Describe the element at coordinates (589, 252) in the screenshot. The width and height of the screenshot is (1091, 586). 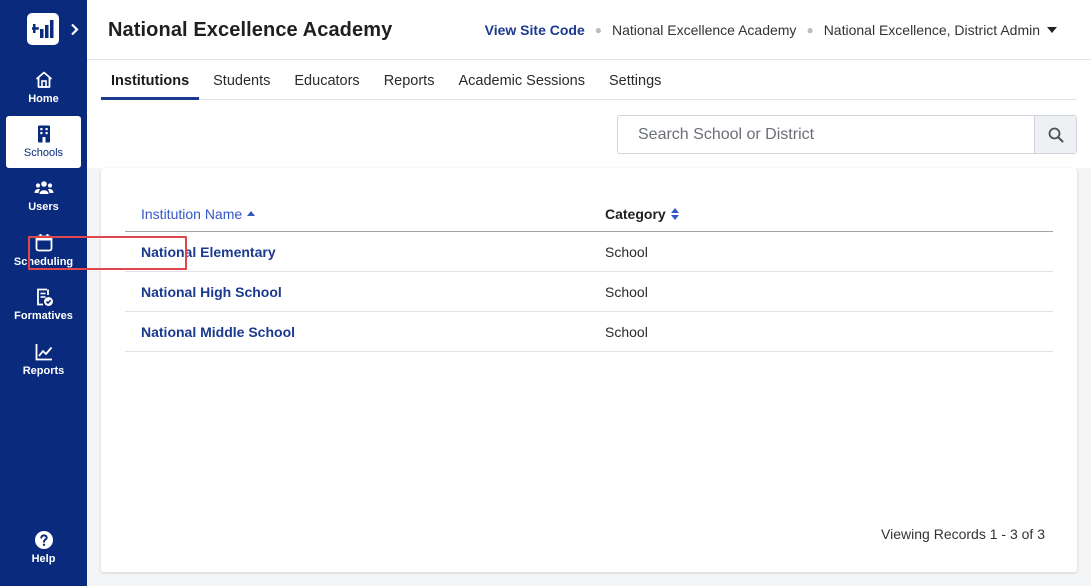
I see `table-row: National Elementary School` at that location.